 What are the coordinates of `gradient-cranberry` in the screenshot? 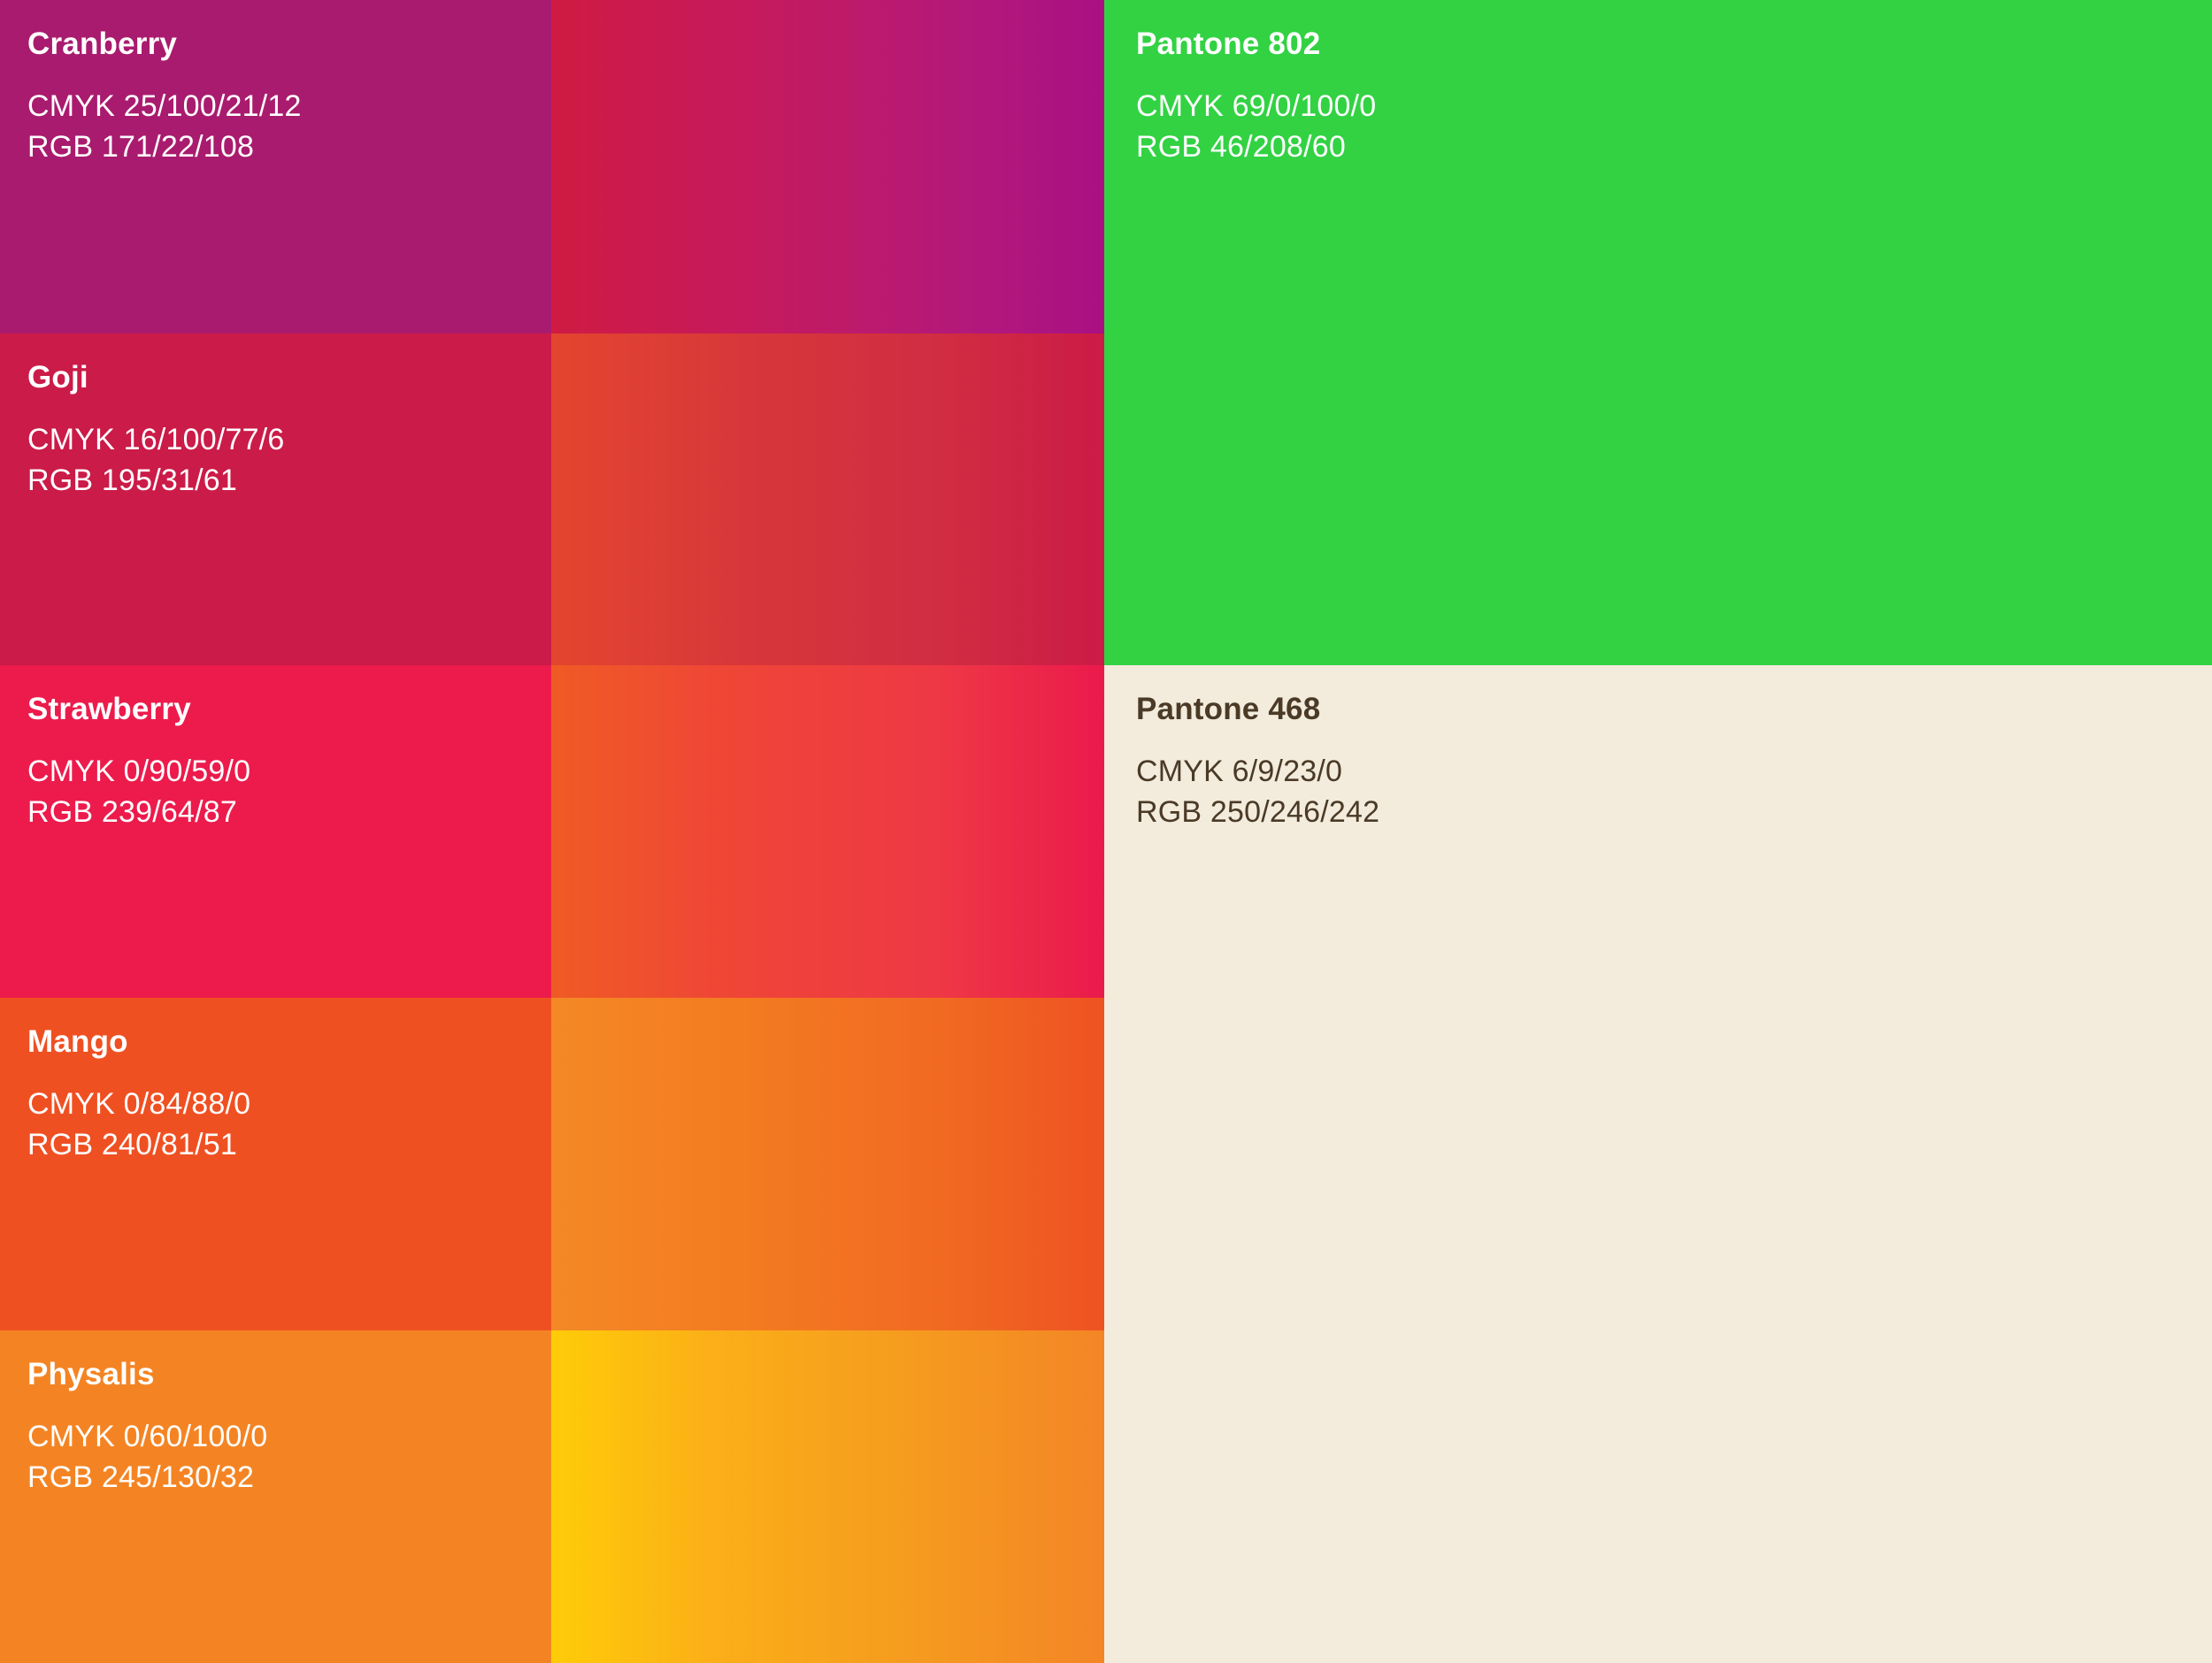 It's located at (827, 167).